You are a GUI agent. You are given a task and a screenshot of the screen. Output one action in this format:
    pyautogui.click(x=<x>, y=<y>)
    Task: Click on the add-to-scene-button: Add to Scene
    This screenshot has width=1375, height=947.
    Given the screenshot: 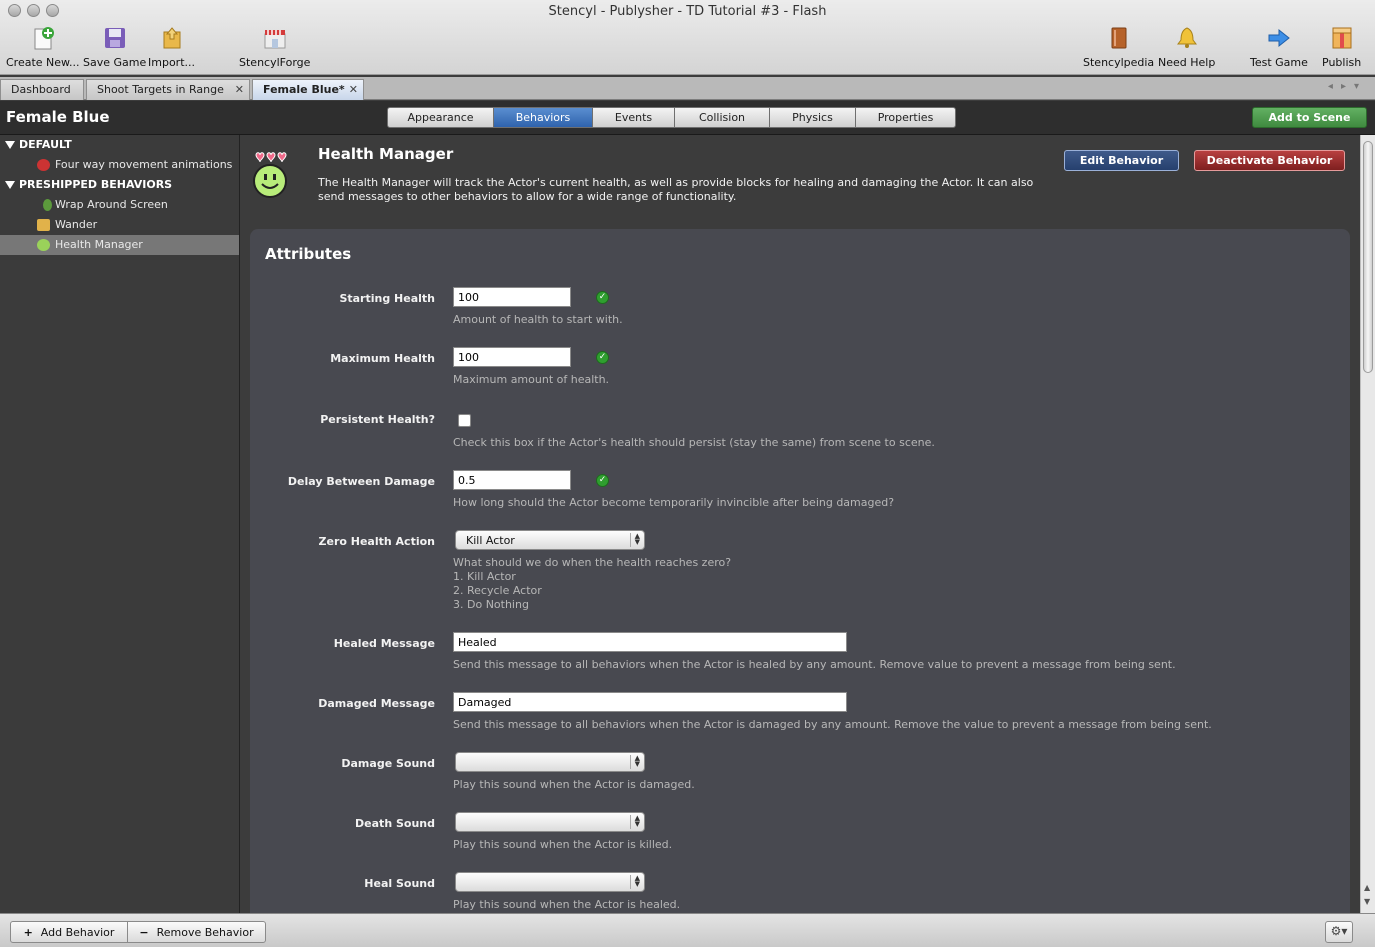 What is the action you would take?
    pyautogui.click(x=1309, y=117)
    